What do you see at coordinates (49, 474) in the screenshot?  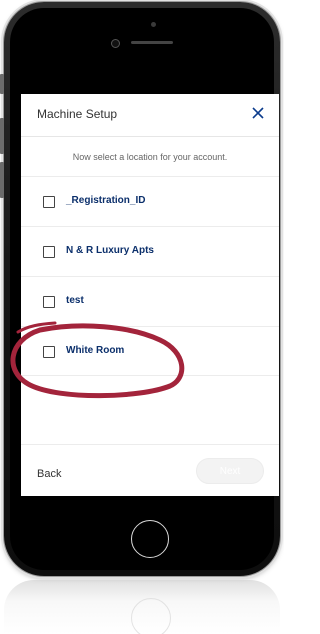 I see `back-button: Back` at bounding box center [49, 474].